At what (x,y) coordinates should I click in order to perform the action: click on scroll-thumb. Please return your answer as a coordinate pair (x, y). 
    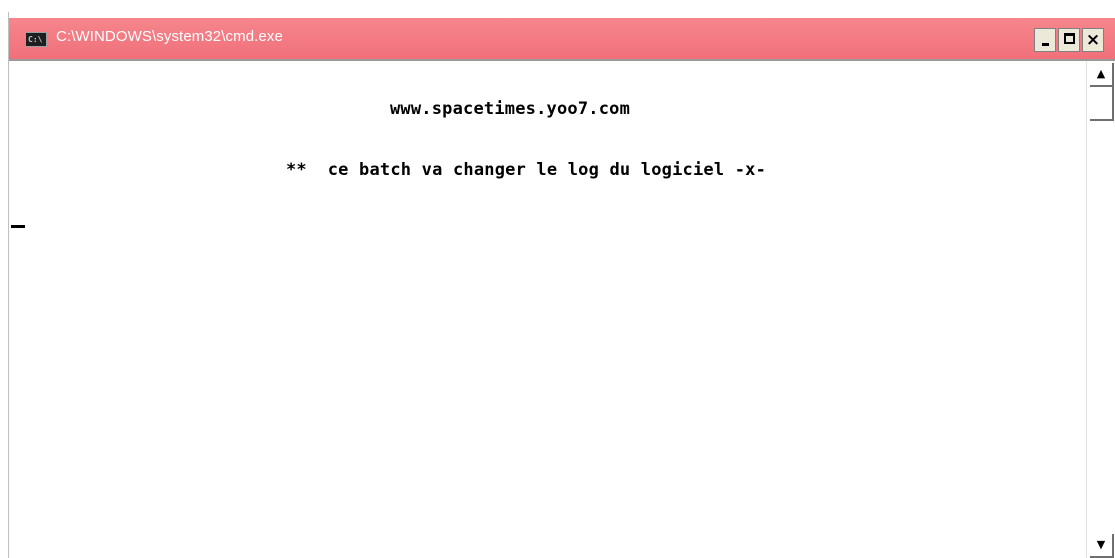
    Looking at the image, I should click on (1102, 104).